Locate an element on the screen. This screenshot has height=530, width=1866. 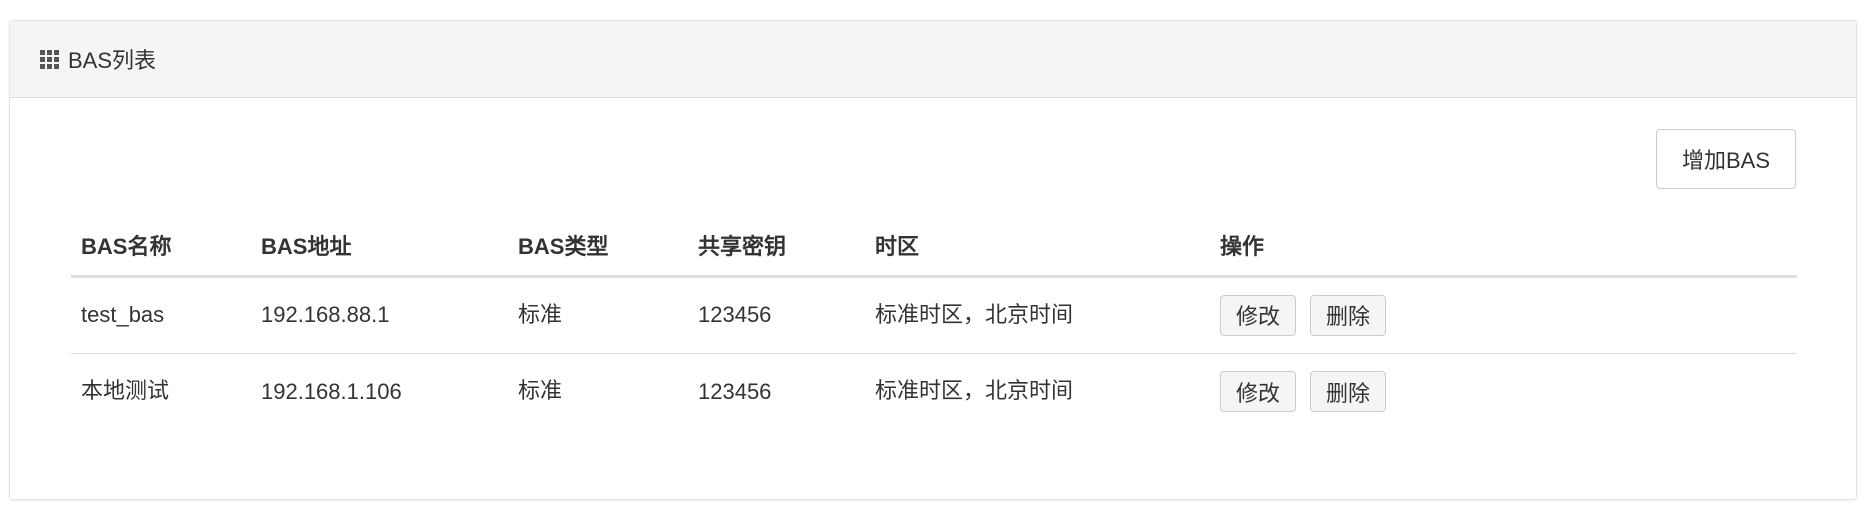
column-header-name: BAS名称 is located at coordinates (161, 247).